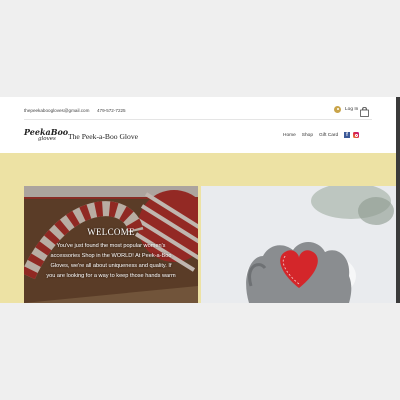 The width and height of the screenshot is (400, 400). Describe the element at coordinates (352, 109) in the screenshot. I see `login-label: Log In` at that location.